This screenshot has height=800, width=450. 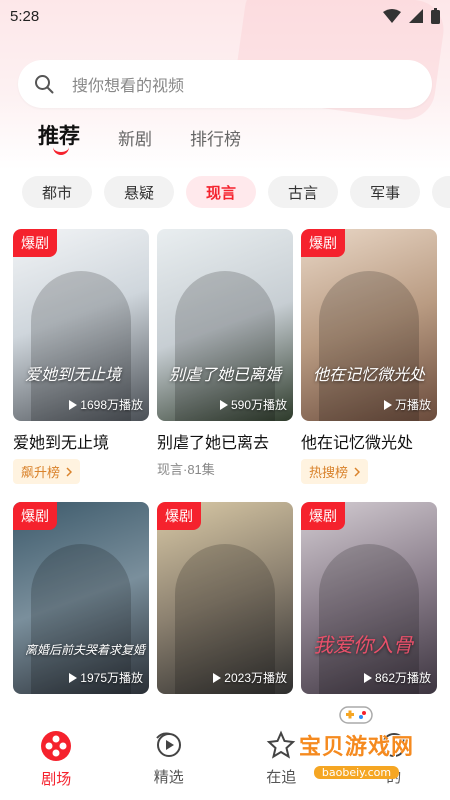 I want to click on drama-title: 别虐了她已离去, so click(x=225, y=441).